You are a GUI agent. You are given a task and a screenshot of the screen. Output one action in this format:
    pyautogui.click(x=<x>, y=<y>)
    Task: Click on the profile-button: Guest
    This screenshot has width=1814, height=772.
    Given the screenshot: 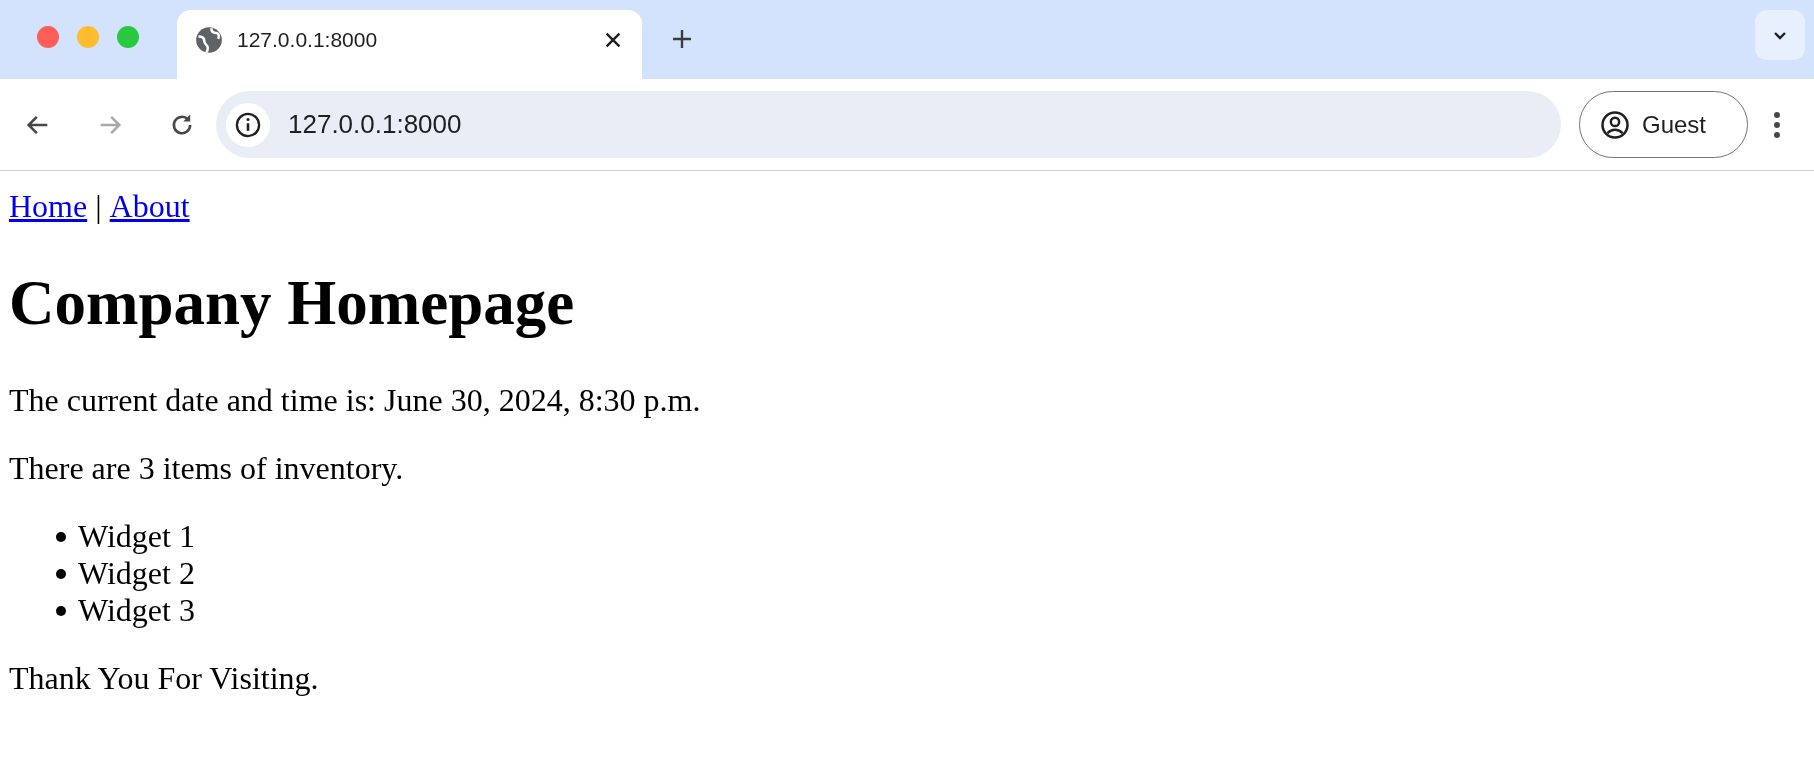 What is the action you would take?
    pyautogui.click(x=1663, y=124)
    